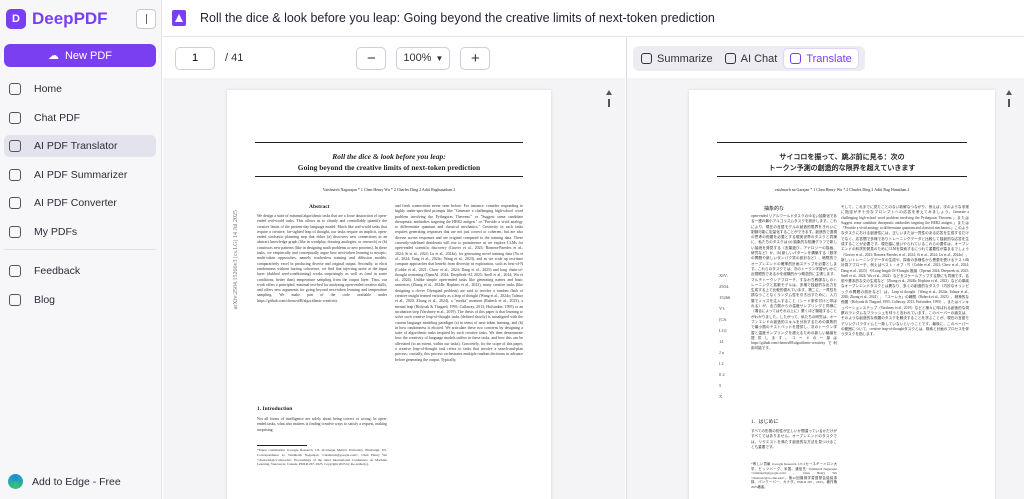 This screenshot has width=1024, height=499. Describe the element at coordinates (57, 117) in the screenshot. I see `sidebar-item-label: Chat PDF` at that location.